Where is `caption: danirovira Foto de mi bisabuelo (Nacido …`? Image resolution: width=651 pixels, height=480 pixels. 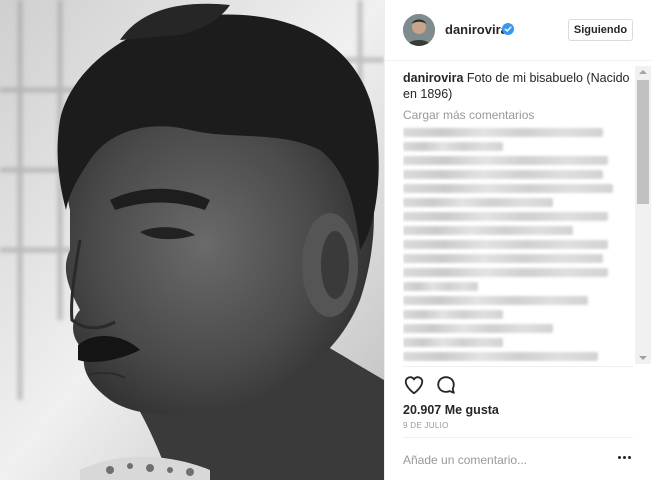 caption: danirovira Foto de mi bisabuelo (Nacido … is located at coordinates (519, 86).